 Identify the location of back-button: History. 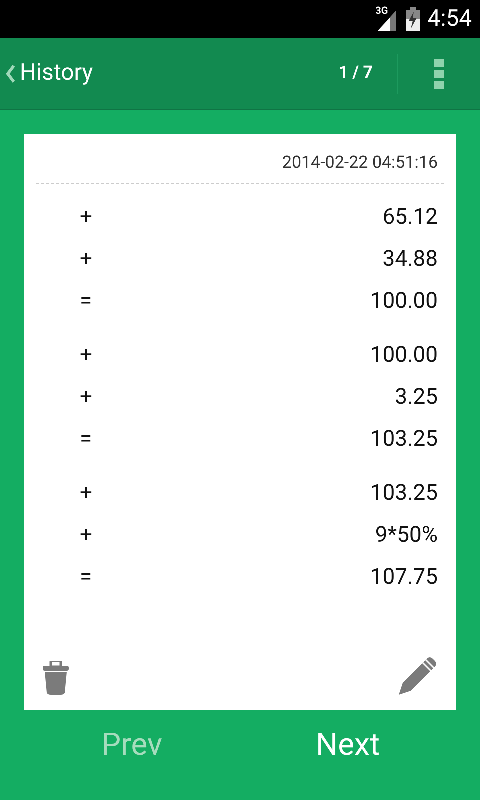
(47, 73).